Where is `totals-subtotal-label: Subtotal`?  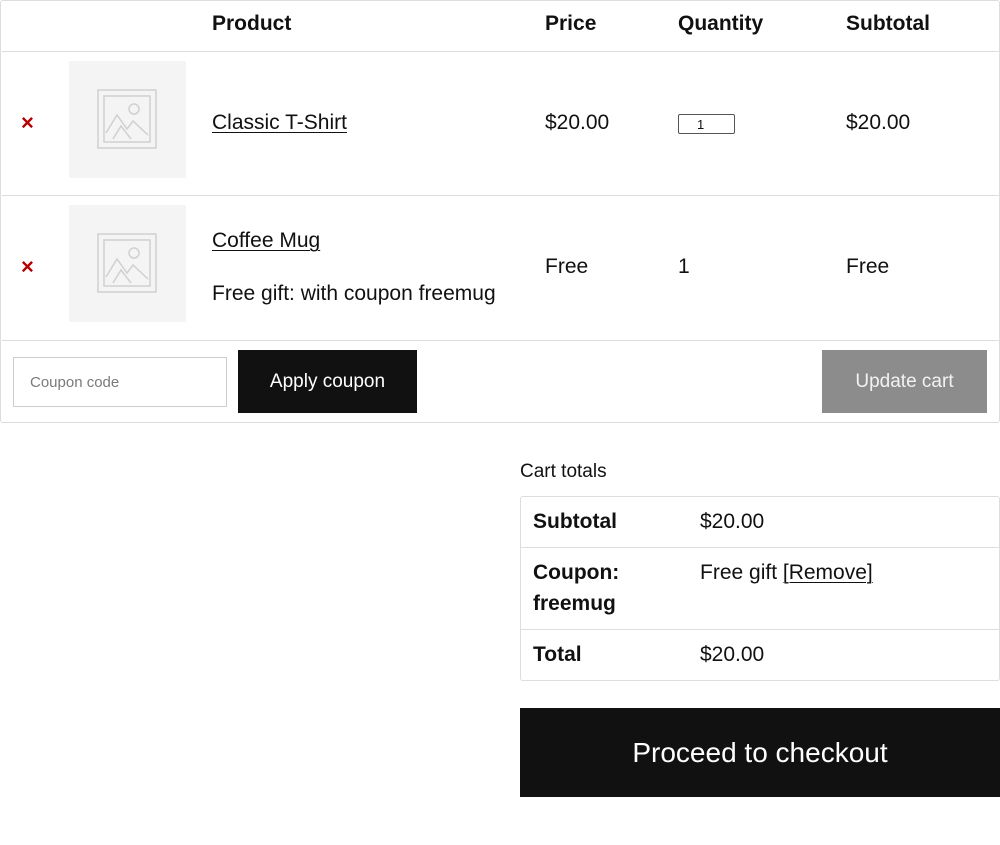 totals-subtotal-label: Subtotal is located at coordinates (575, 521).